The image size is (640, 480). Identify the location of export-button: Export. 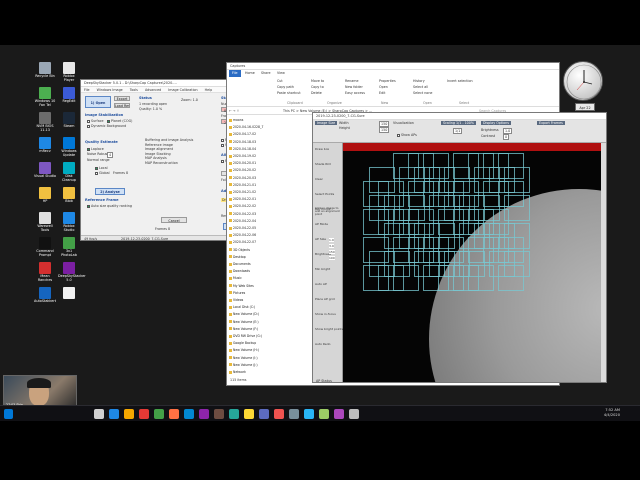
(122, 98).